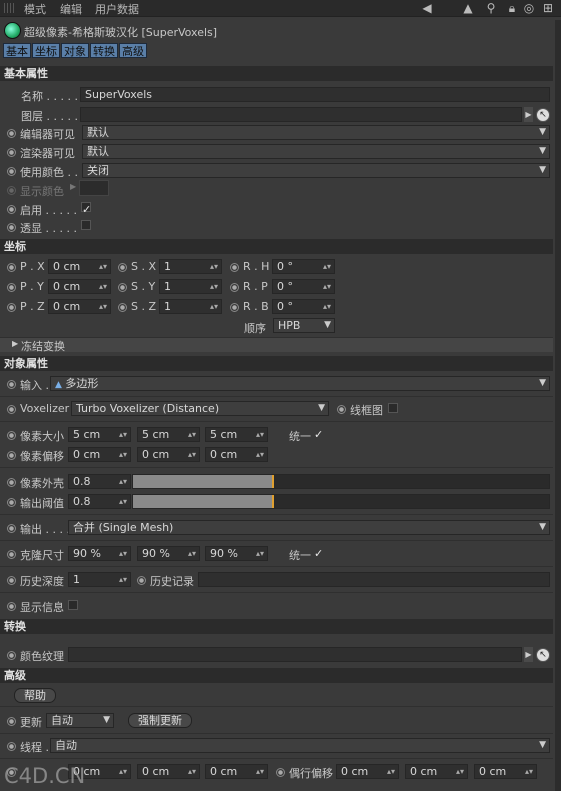 The height and width of the screenshot is (791, 561). I want to click on voxel-offset-z-field: 0 cm ▴▾, so click(236, 454).